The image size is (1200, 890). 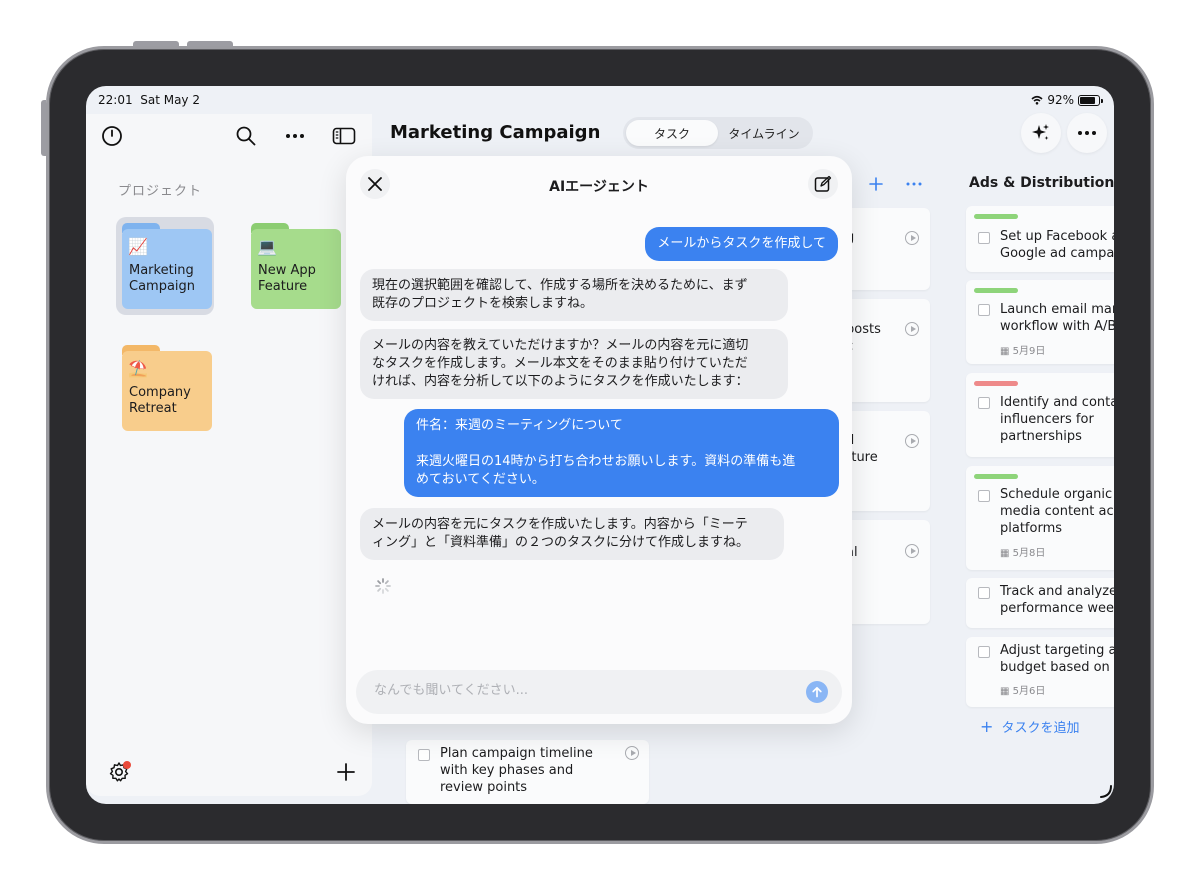 I want to click on task-card-track-performance: Track and analyze performance week, so click(x=1040, y=603).